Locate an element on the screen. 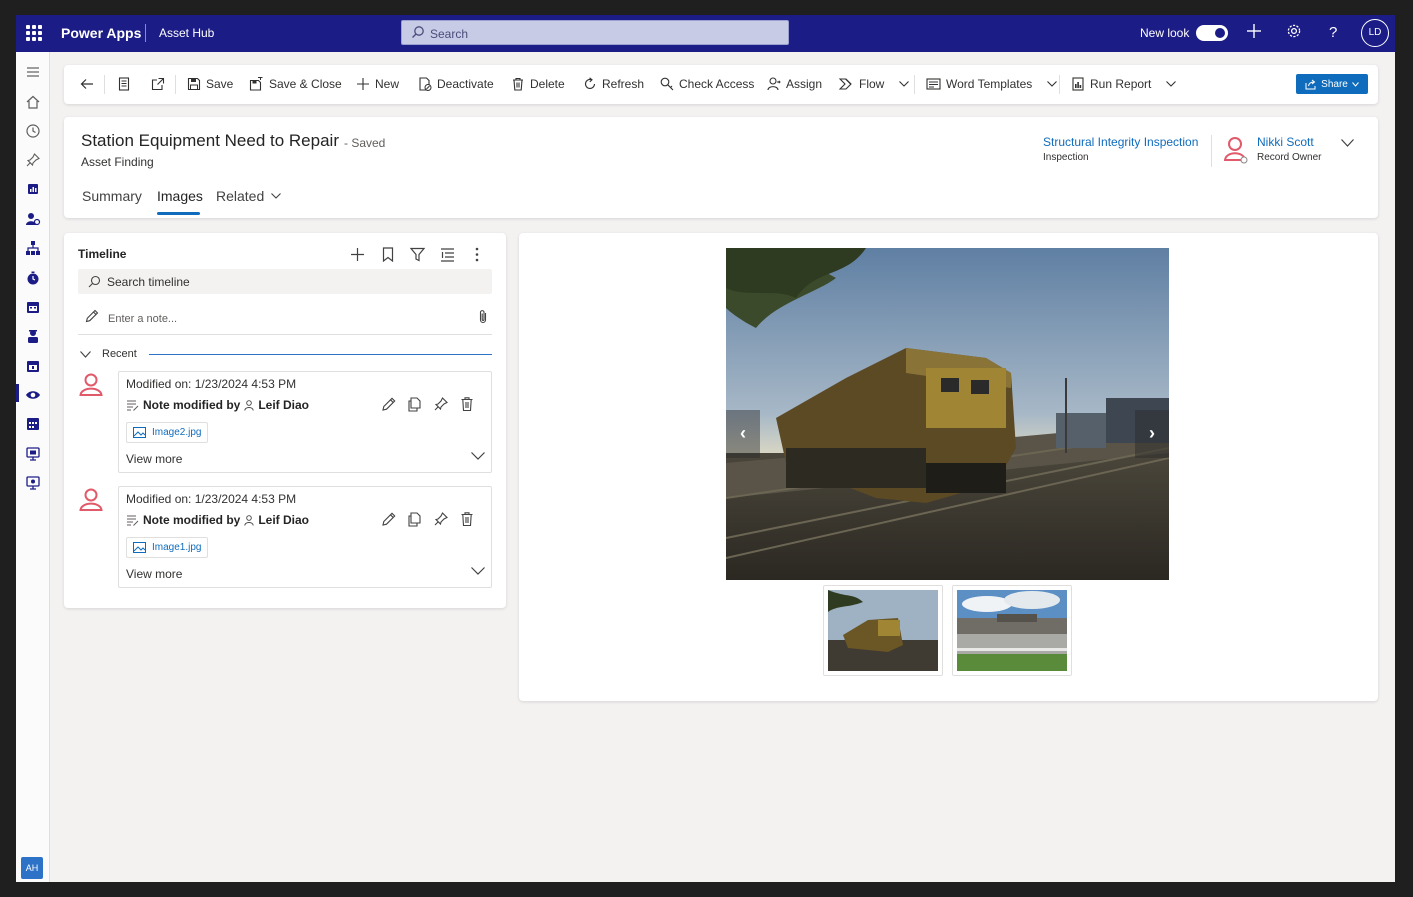 The width and height of the screenshot is (1413, 897). worker-icon is located at coordinates (33, 336).